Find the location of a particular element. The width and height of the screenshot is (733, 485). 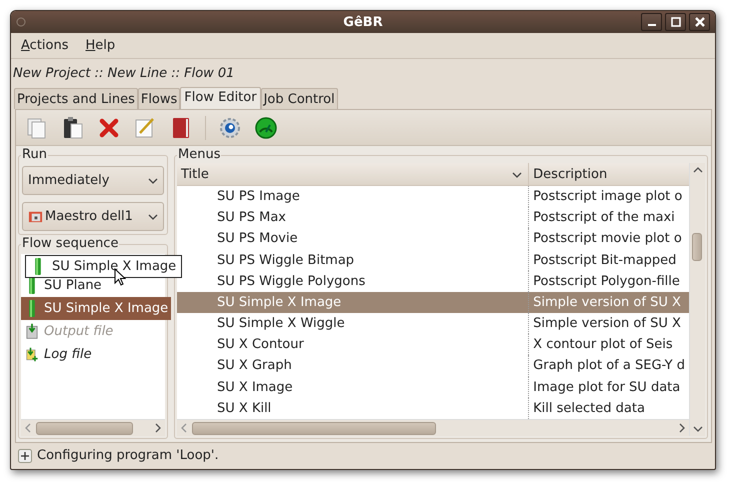

table-cell: Postscript image plot o is located at coordinates (607, 196).